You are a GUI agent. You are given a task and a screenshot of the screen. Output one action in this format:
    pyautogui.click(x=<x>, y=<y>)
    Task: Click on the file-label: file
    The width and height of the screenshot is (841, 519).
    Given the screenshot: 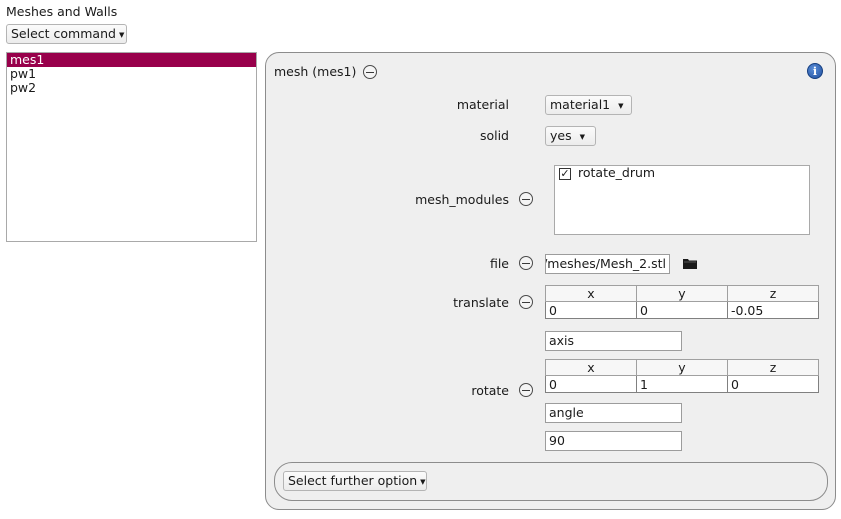 What is the action you would take?
    pyautogui.click(x=499, y=263)
    